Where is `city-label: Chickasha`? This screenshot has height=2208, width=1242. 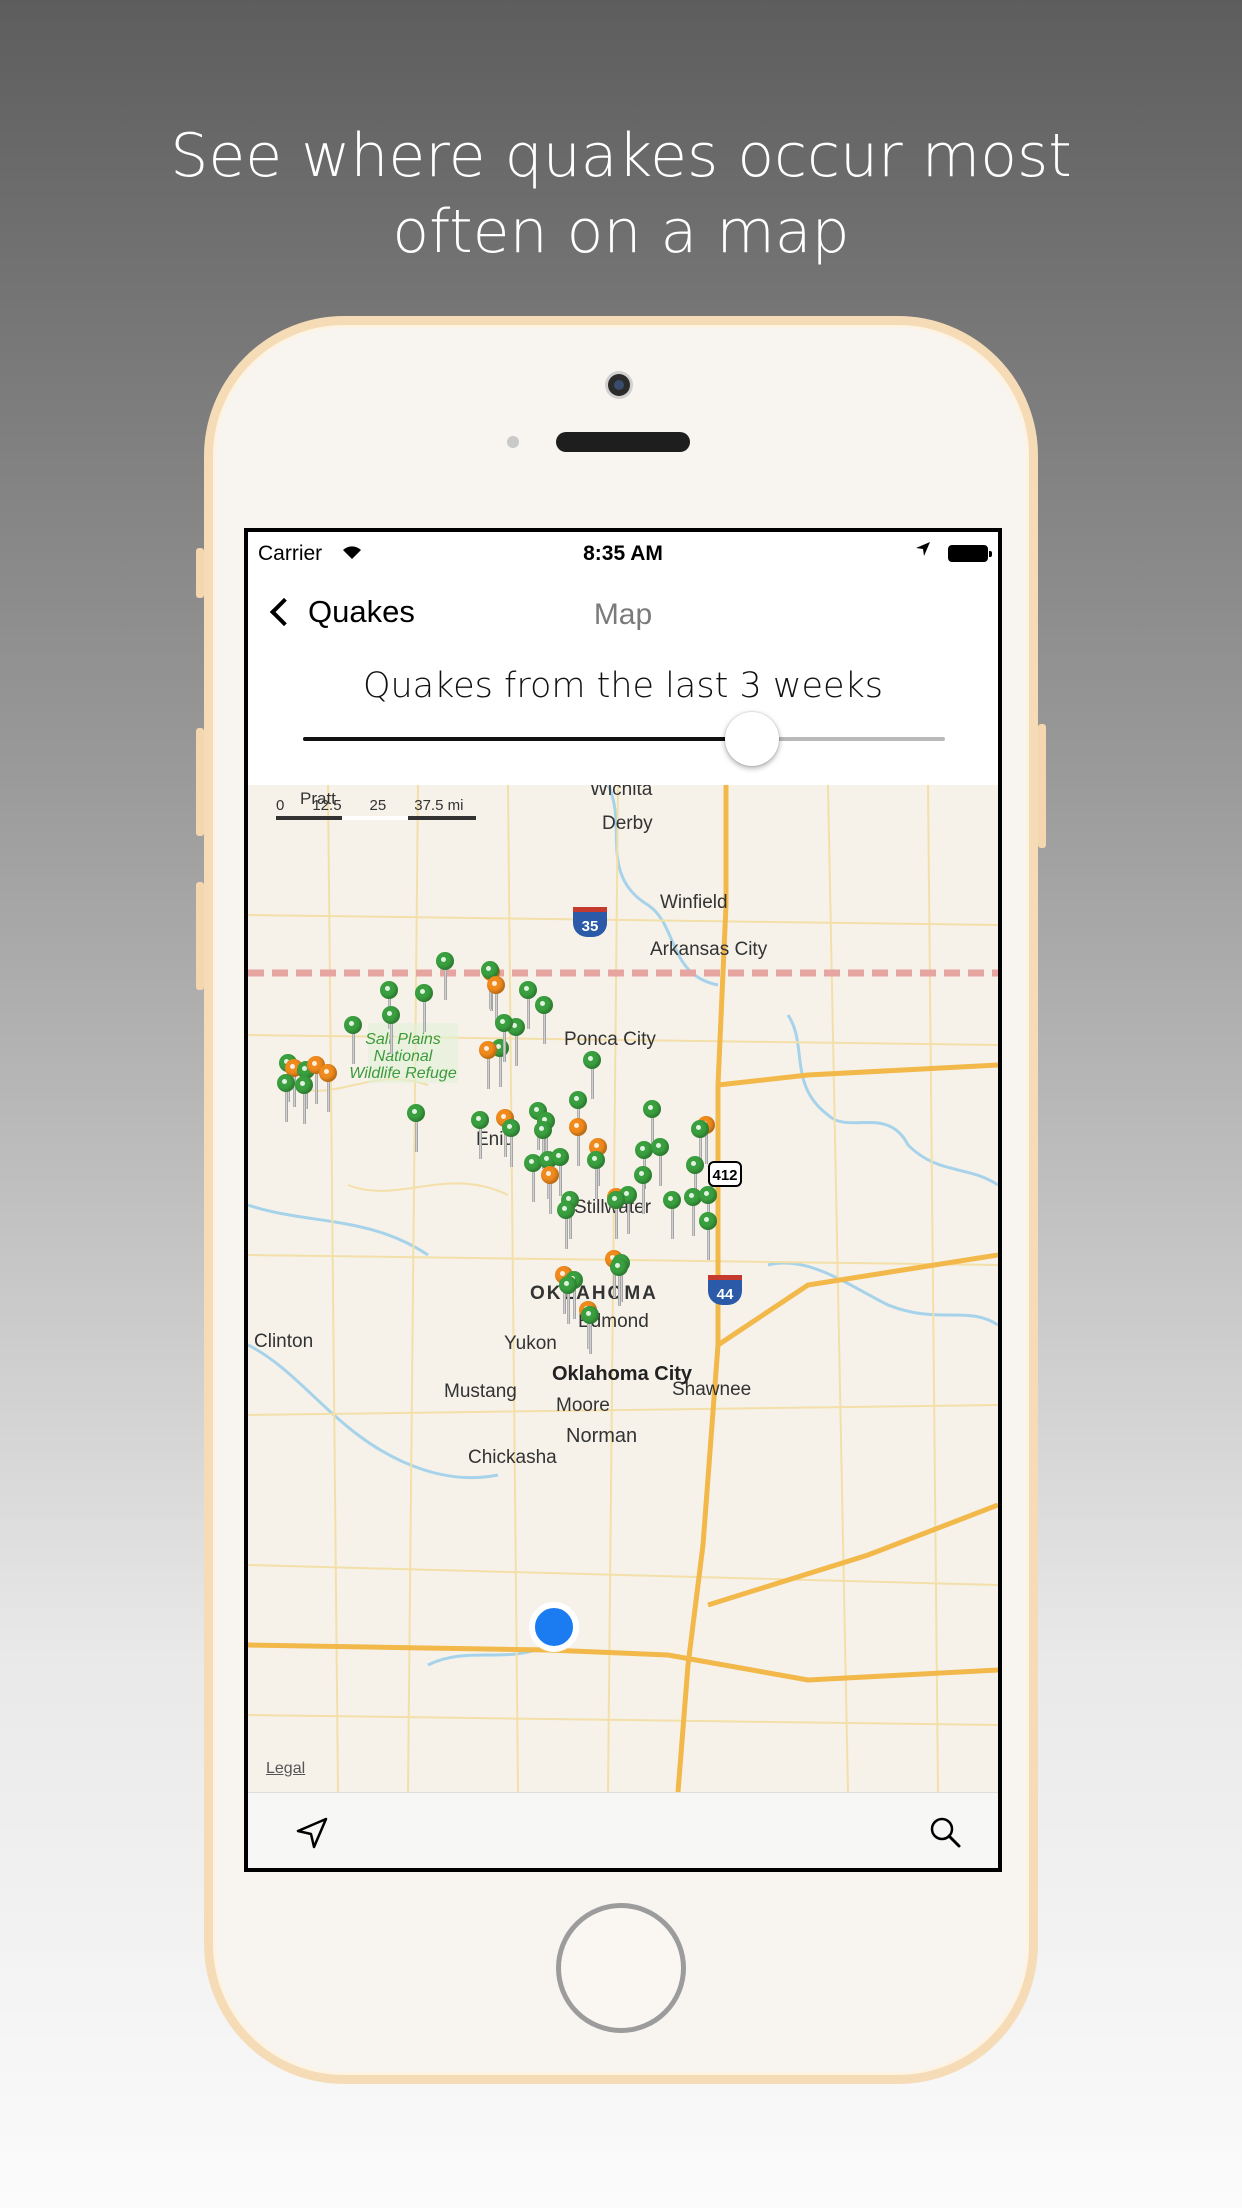
city-label: Chickasha is located at coordinates (512, 1457).